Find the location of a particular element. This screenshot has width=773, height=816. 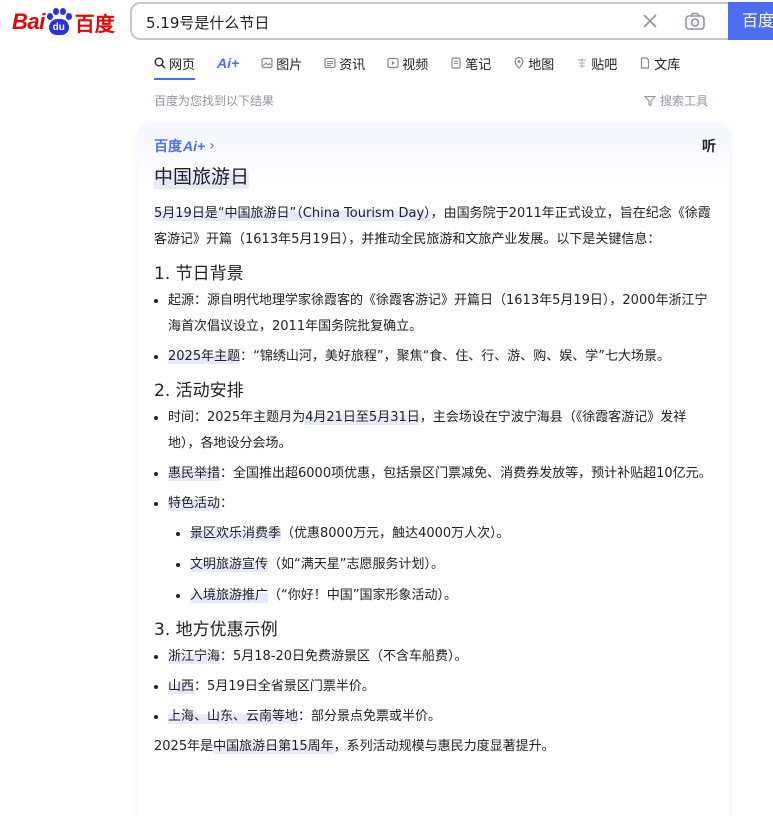

doc-icon is located at coordinates (645, 63).